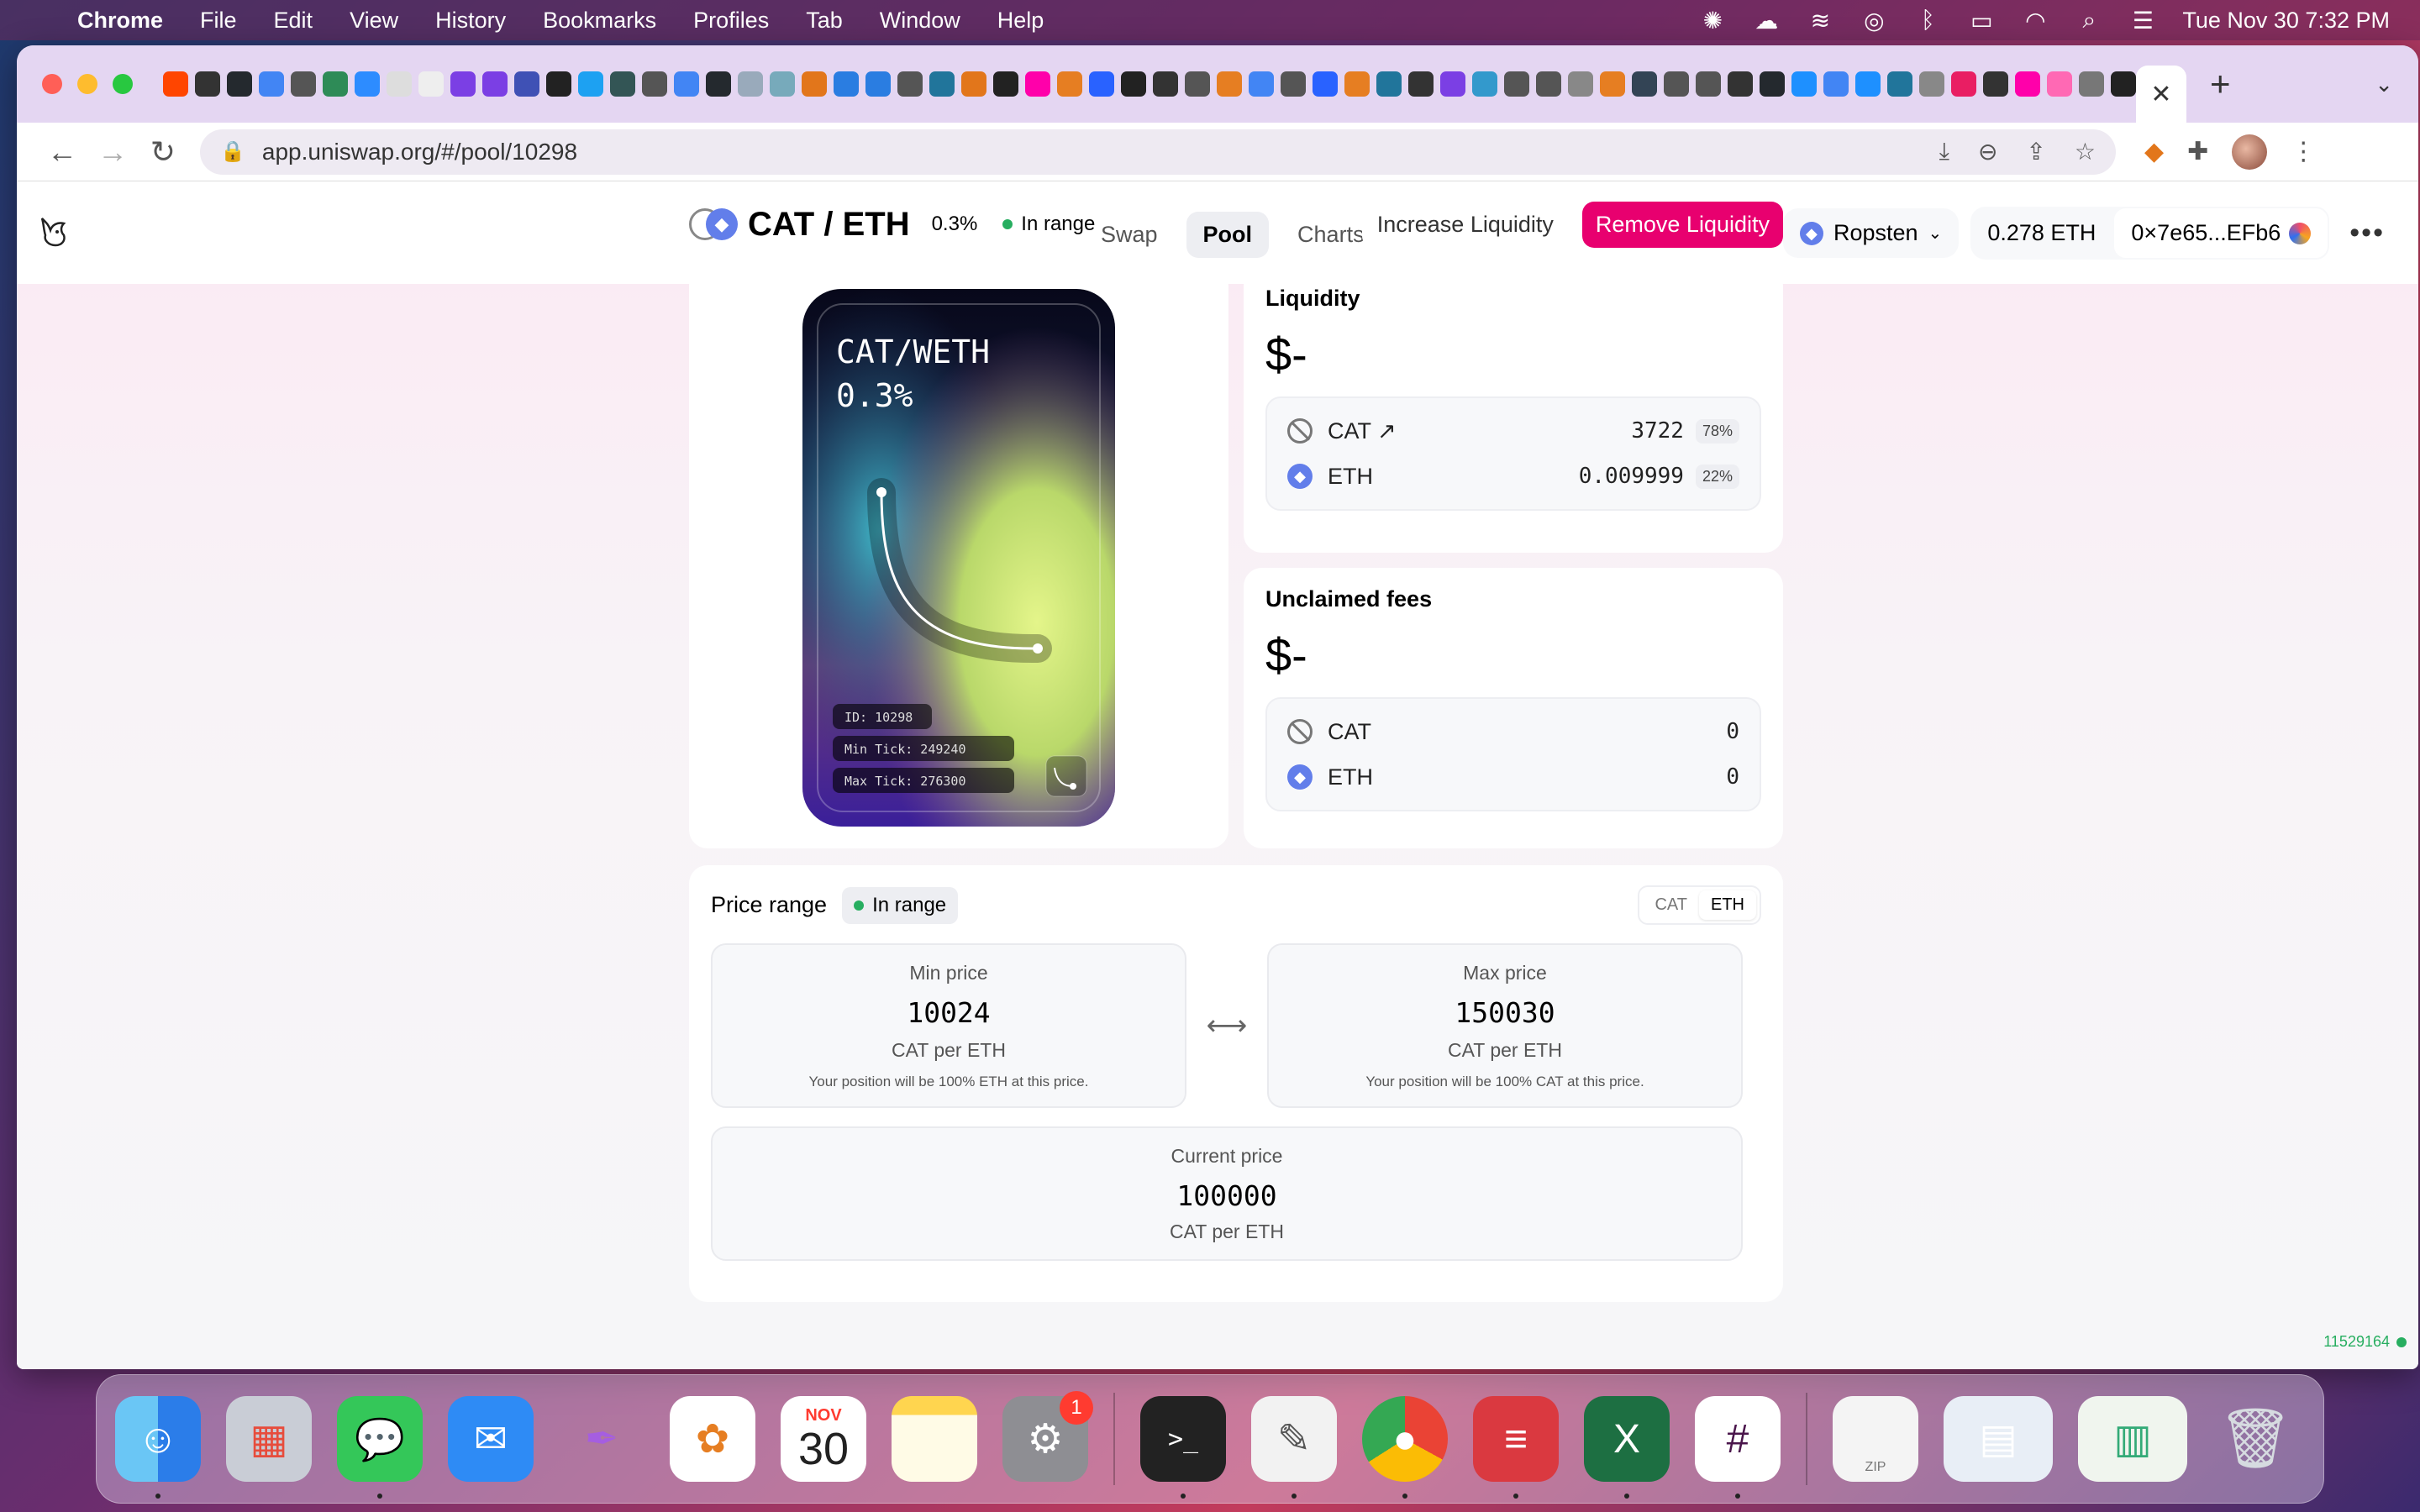 This screenshot has height=1512, width=2420. What do you see at coordinates (1927, 20) in the screenshot?
I see `bluetooth-icon: ᛒ` at bounding box center [1927, 20].